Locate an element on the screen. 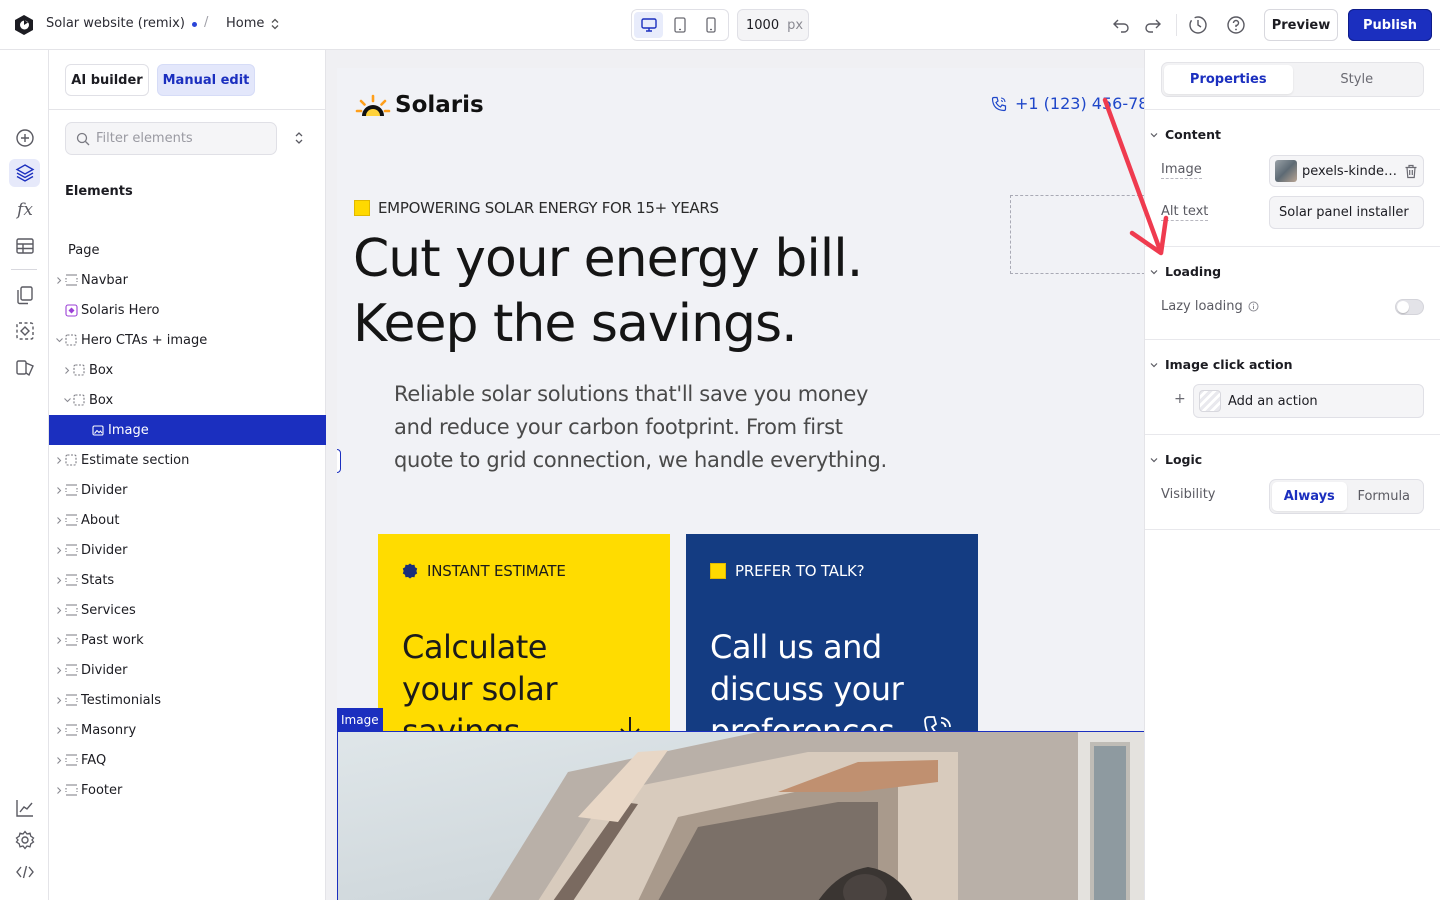  canvas-width-input: 1000 px is located at coordinates (773, 25).